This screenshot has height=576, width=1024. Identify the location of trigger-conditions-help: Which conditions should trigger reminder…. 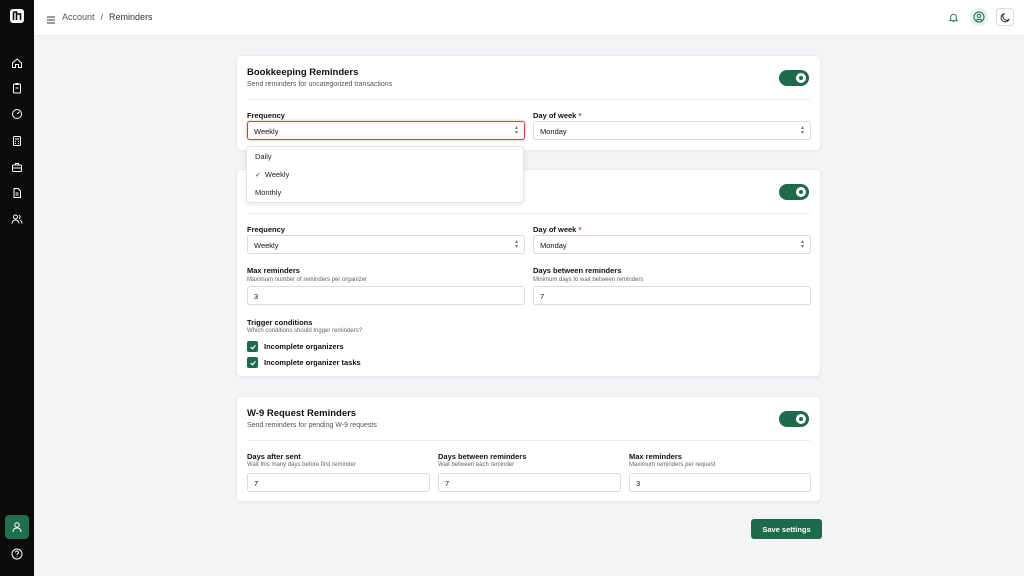
(305, 331).